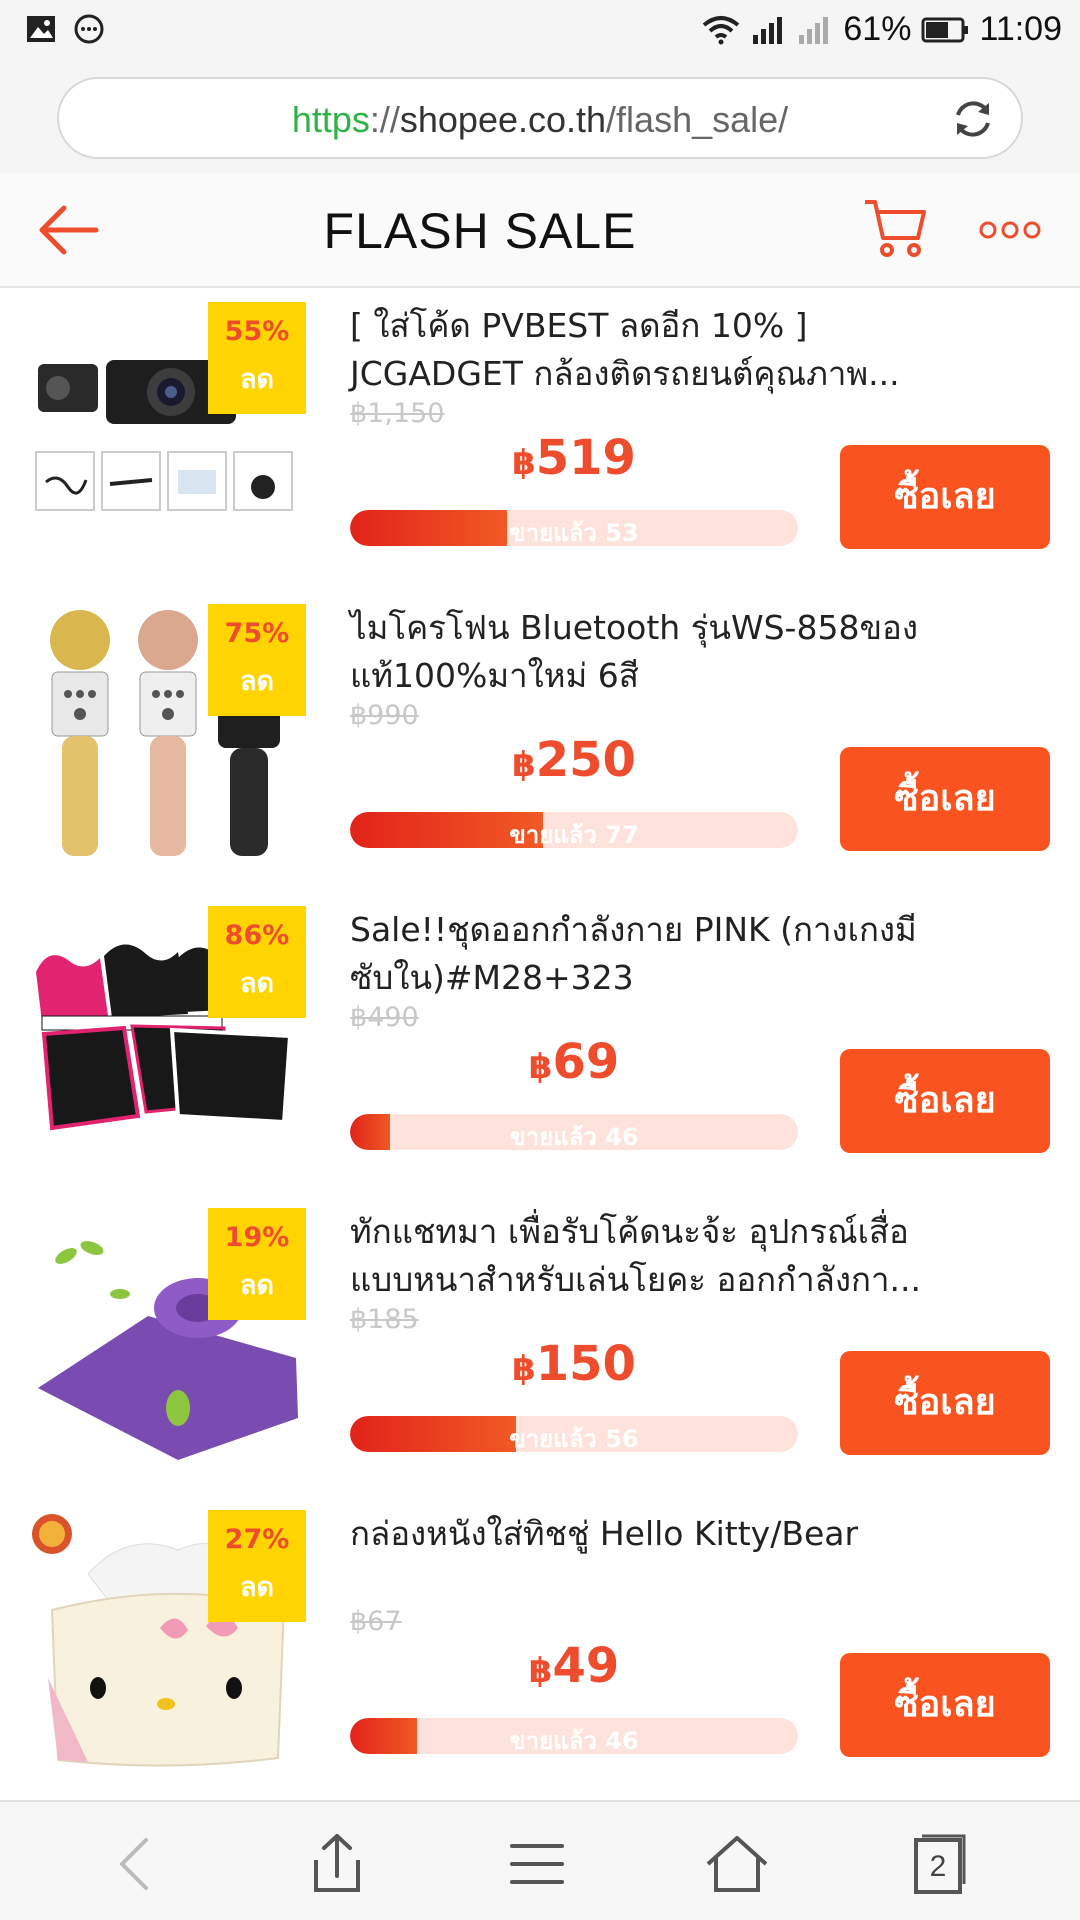 Image resolution: width=1080 pixels, height=1920 pixels. What do you see at coordinates (257, 1566) in the screenshot?
I see `discount-badge: 27% ลด` at bounding box center [257, 1566].